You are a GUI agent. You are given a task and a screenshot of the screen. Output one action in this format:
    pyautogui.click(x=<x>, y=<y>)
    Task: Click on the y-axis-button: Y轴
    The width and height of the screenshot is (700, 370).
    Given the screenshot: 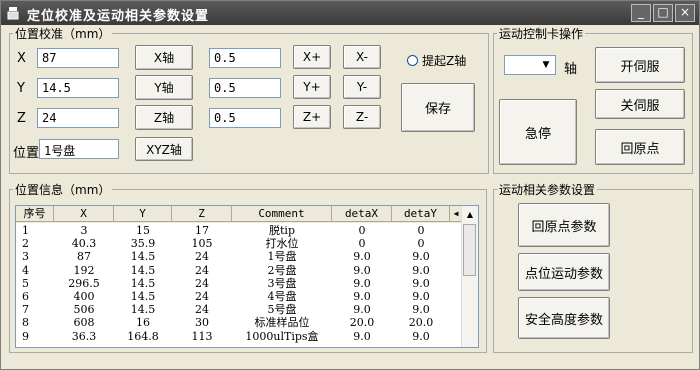 What is the action you would take?
    pyautogui.click(x=164, y=87)
    